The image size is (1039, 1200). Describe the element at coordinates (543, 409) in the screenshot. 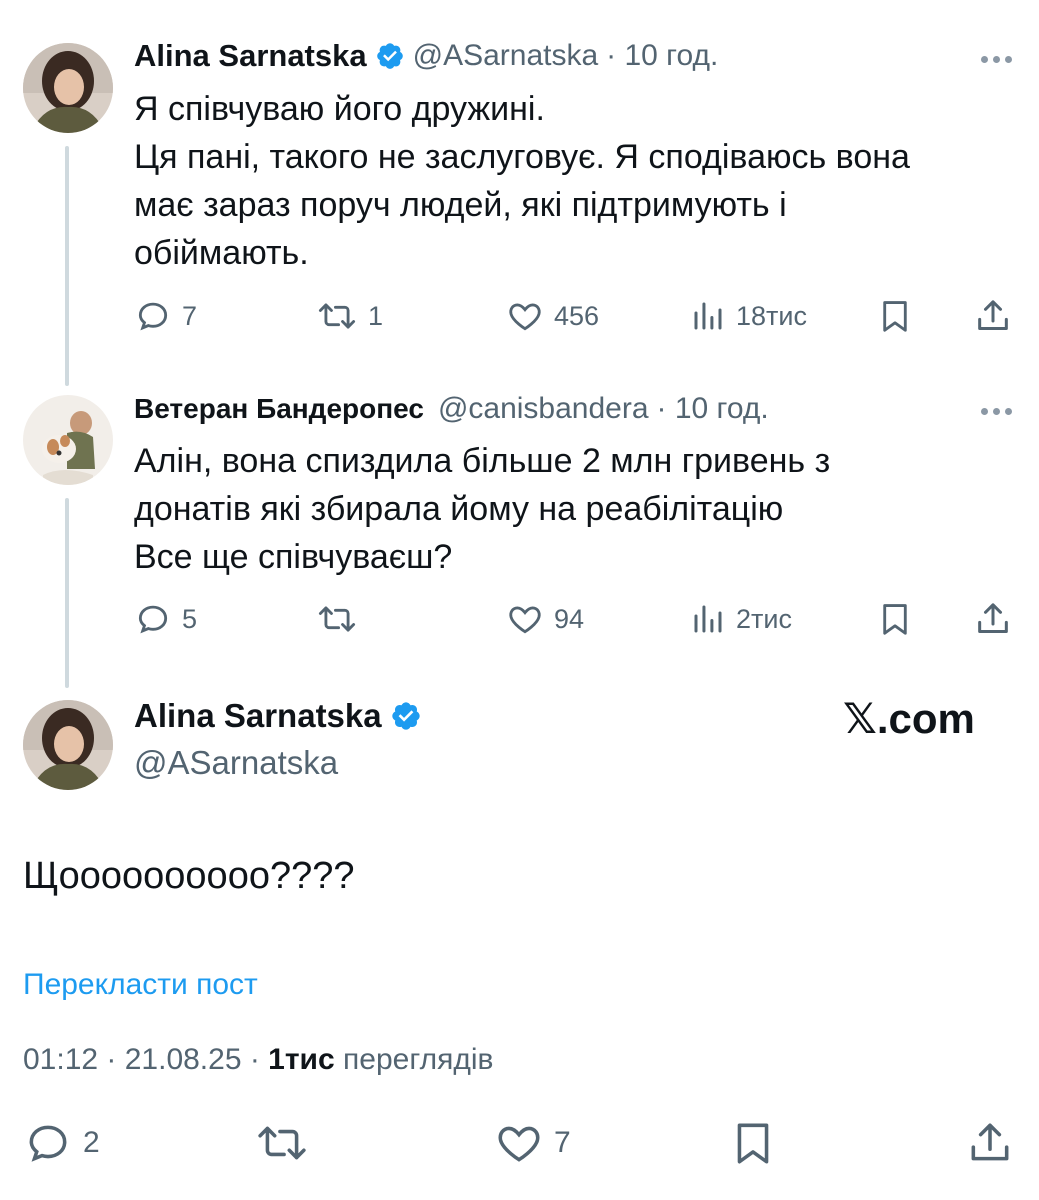

I see `author-handle: @canisbandera` at that location.